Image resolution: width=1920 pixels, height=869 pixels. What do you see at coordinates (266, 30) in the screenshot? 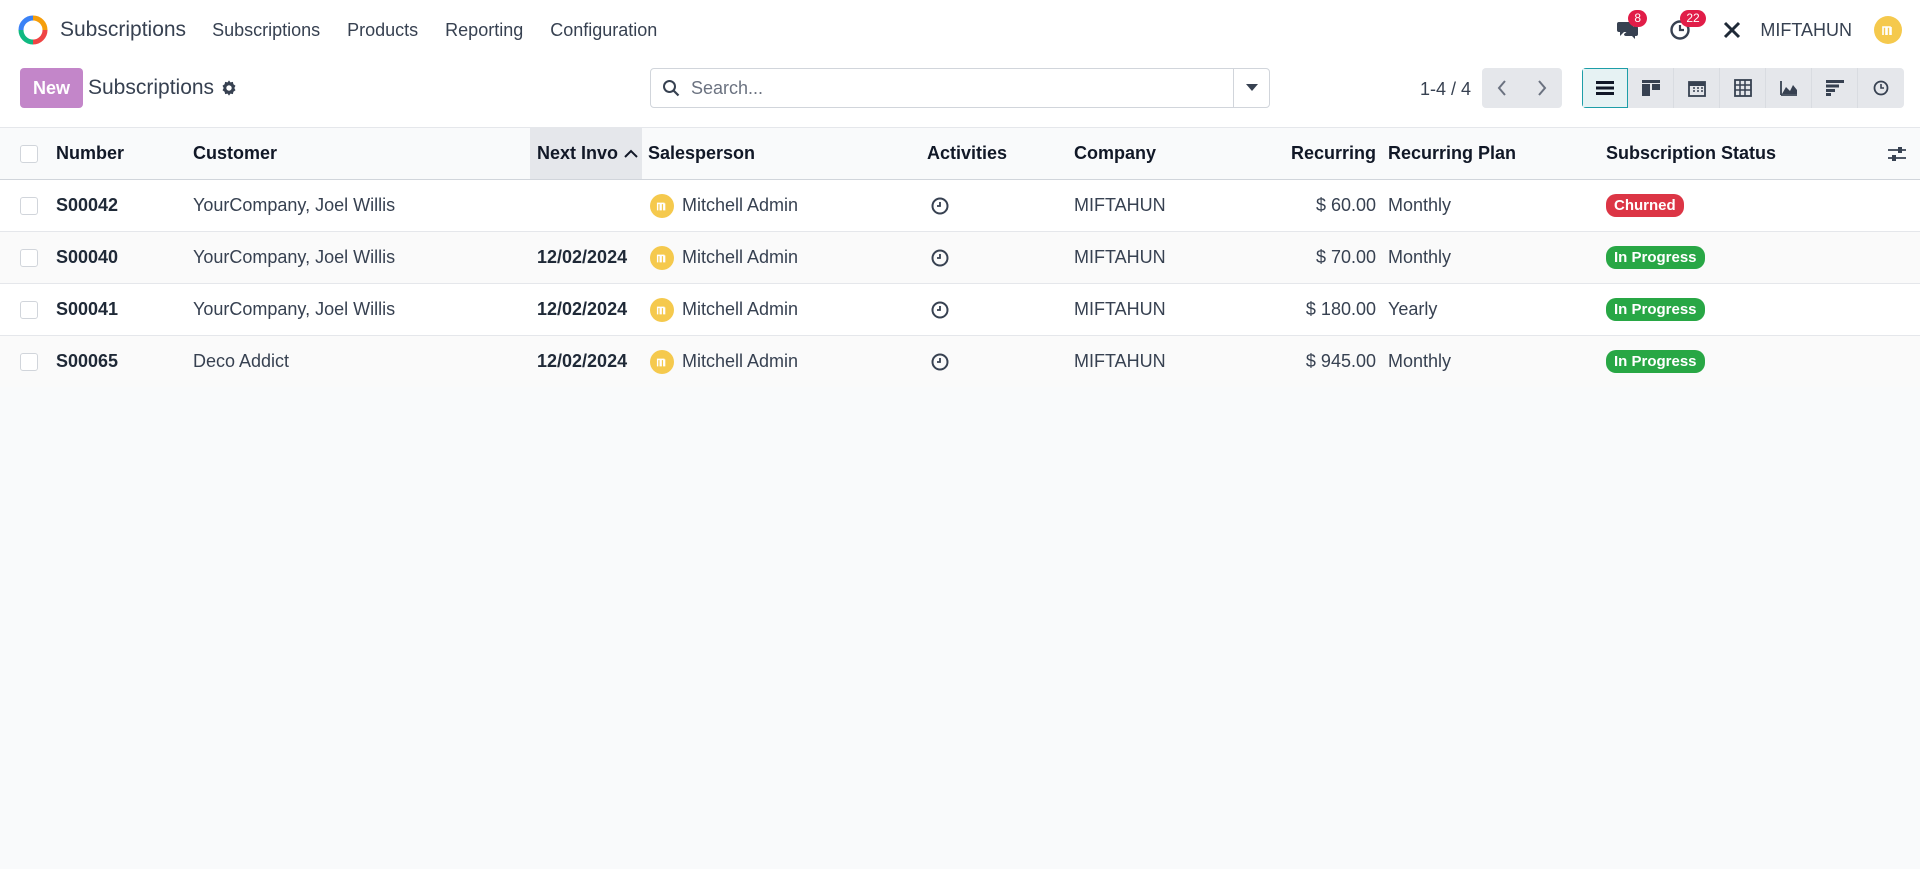
I see `menu-subscriptions: Subscriptions` at bounding box center [266, 30].